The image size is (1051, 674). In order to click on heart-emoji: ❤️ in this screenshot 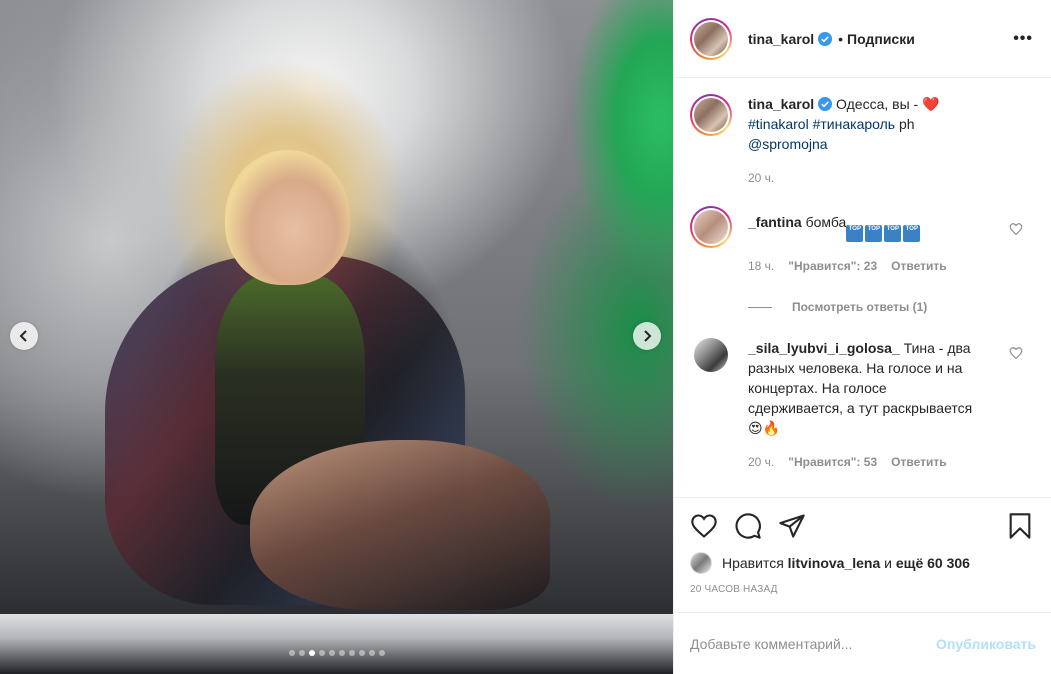, I will do `click(931, 104)`.